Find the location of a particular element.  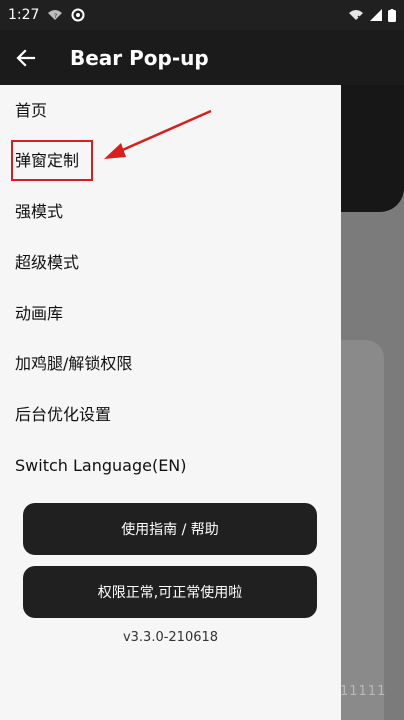

wifi-off-icon is located at coordinates (356, 15).